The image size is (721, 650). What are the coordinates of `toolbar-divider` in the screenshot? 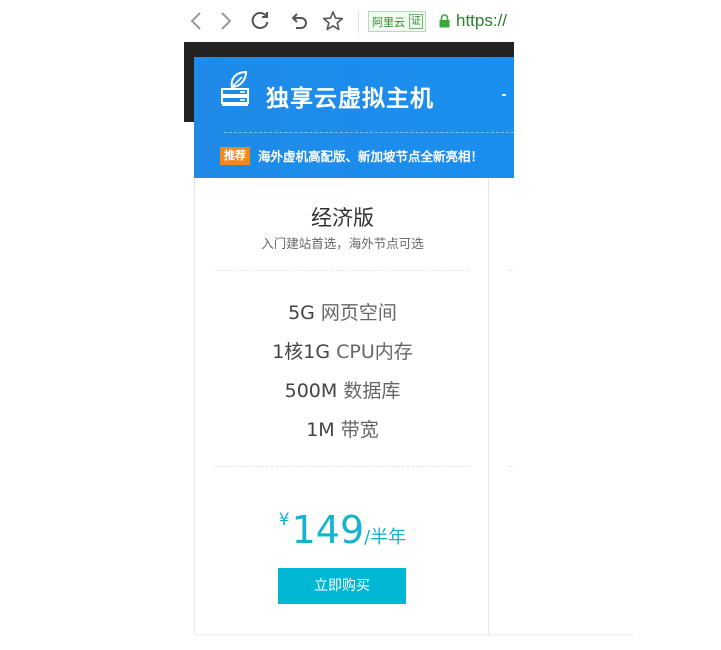 It's located at (358, 22).